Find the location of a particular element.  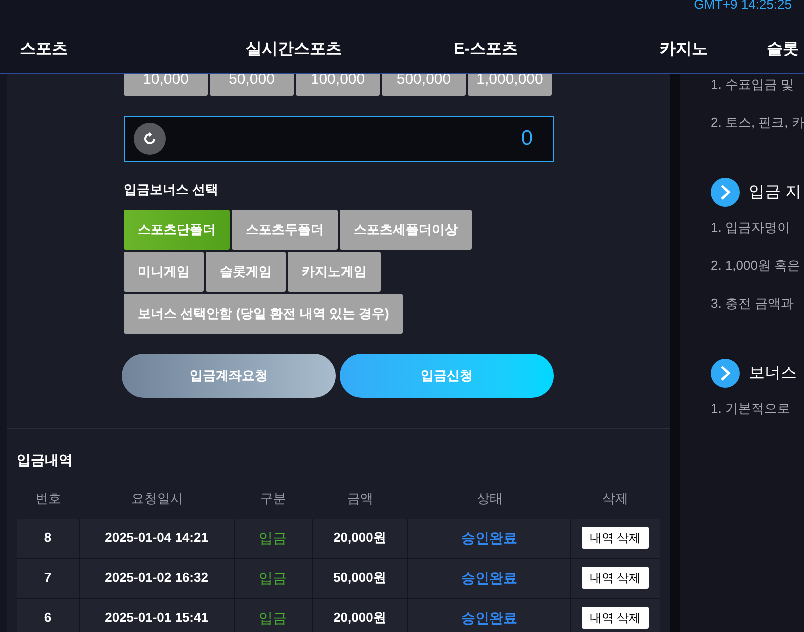

table-cell: 8 is located at coordinates (48, 538).